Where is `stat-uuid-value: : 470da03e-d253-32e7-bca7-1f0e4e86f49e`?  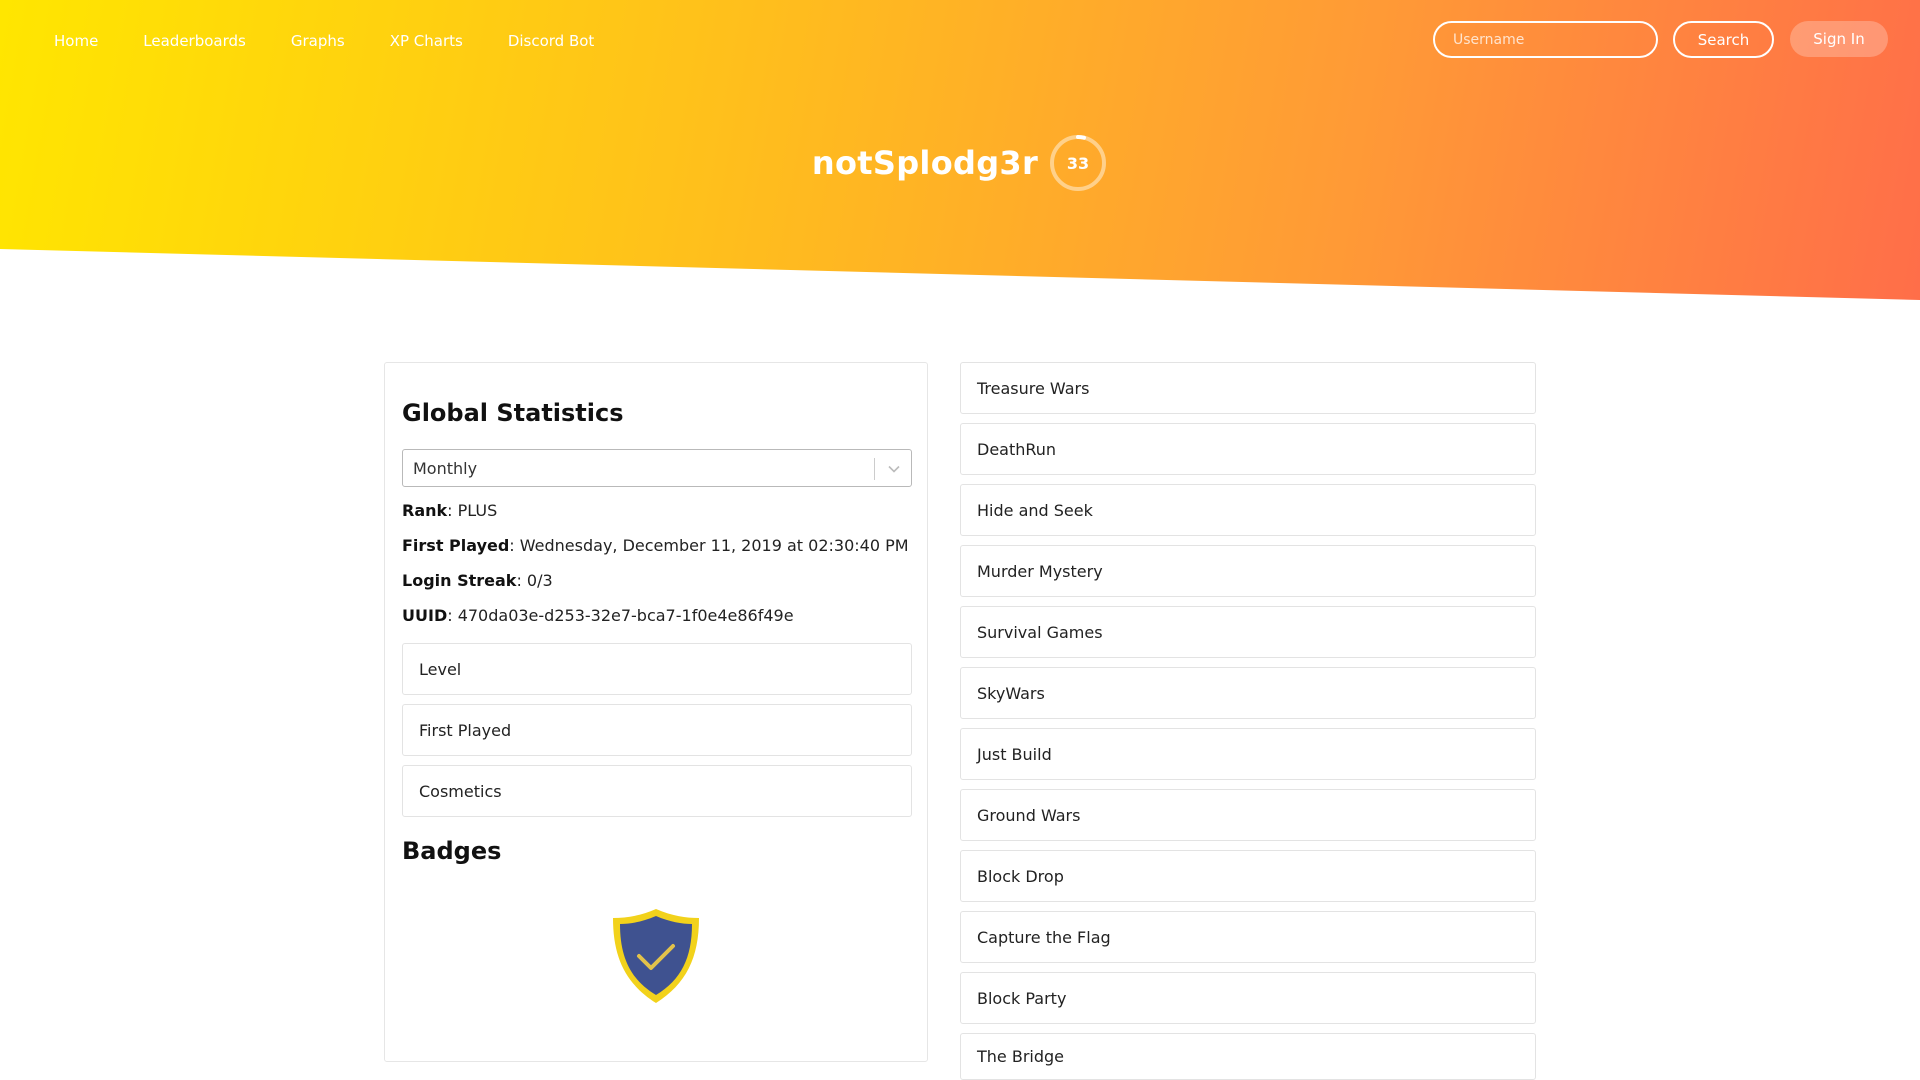 stat-uuid-value: : 470da03e-d253-32e7-bca7-1f0e4e86f49e is located at coordinates (620, 615).